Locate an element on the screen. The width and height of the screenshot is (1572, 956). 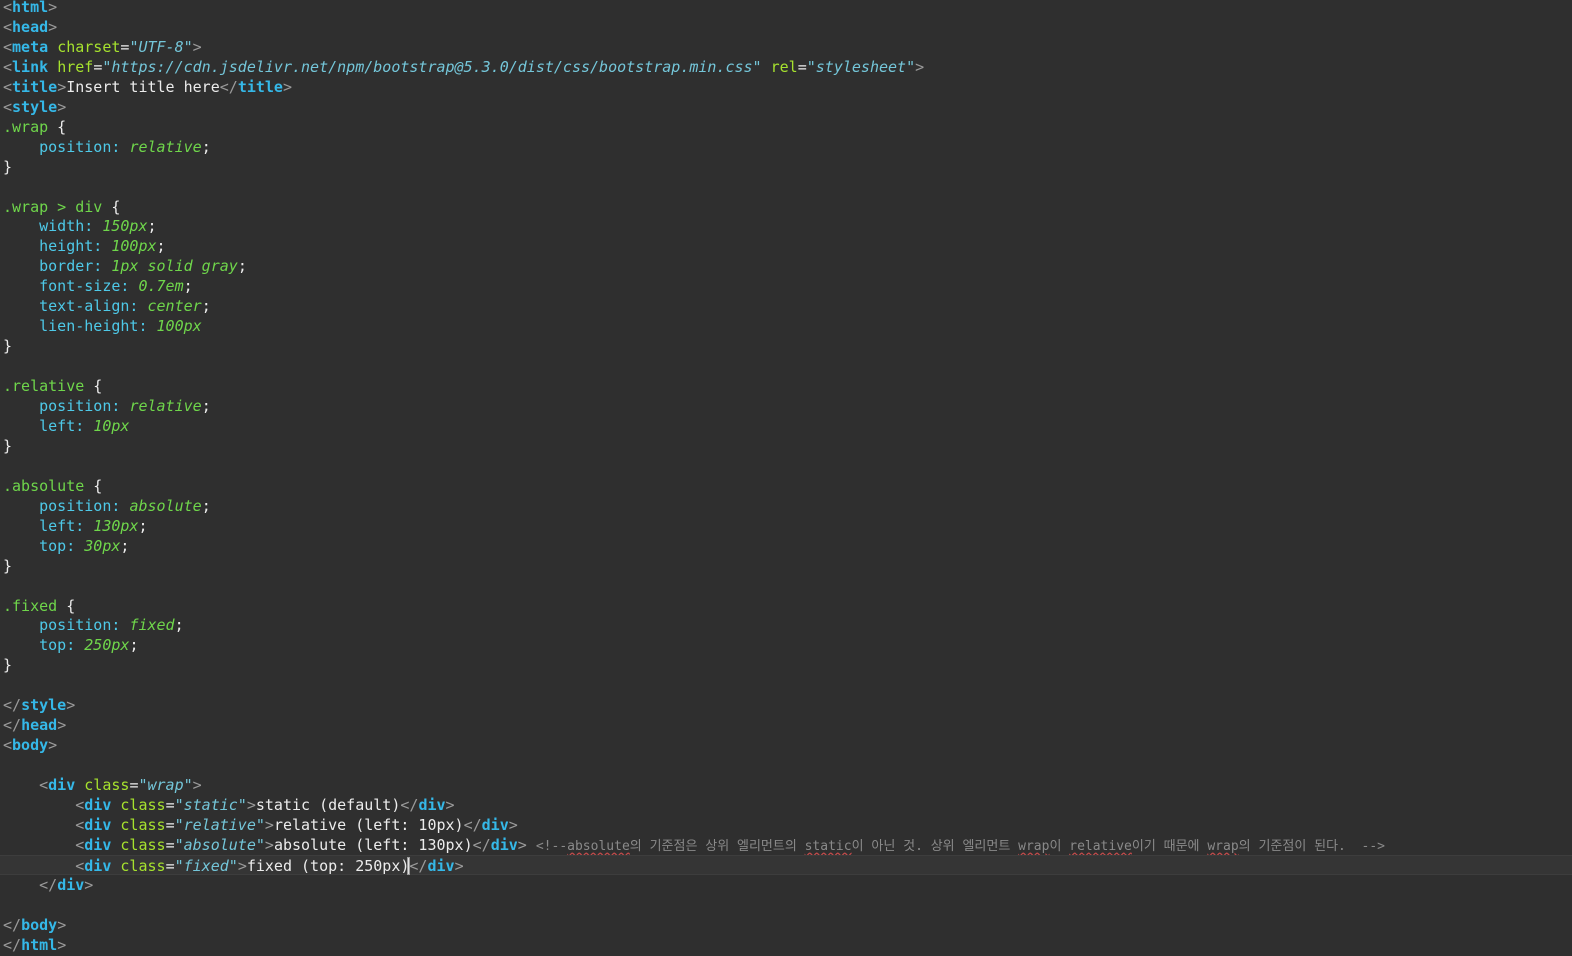
code-line: <html> is located at coordinates (786, 8).